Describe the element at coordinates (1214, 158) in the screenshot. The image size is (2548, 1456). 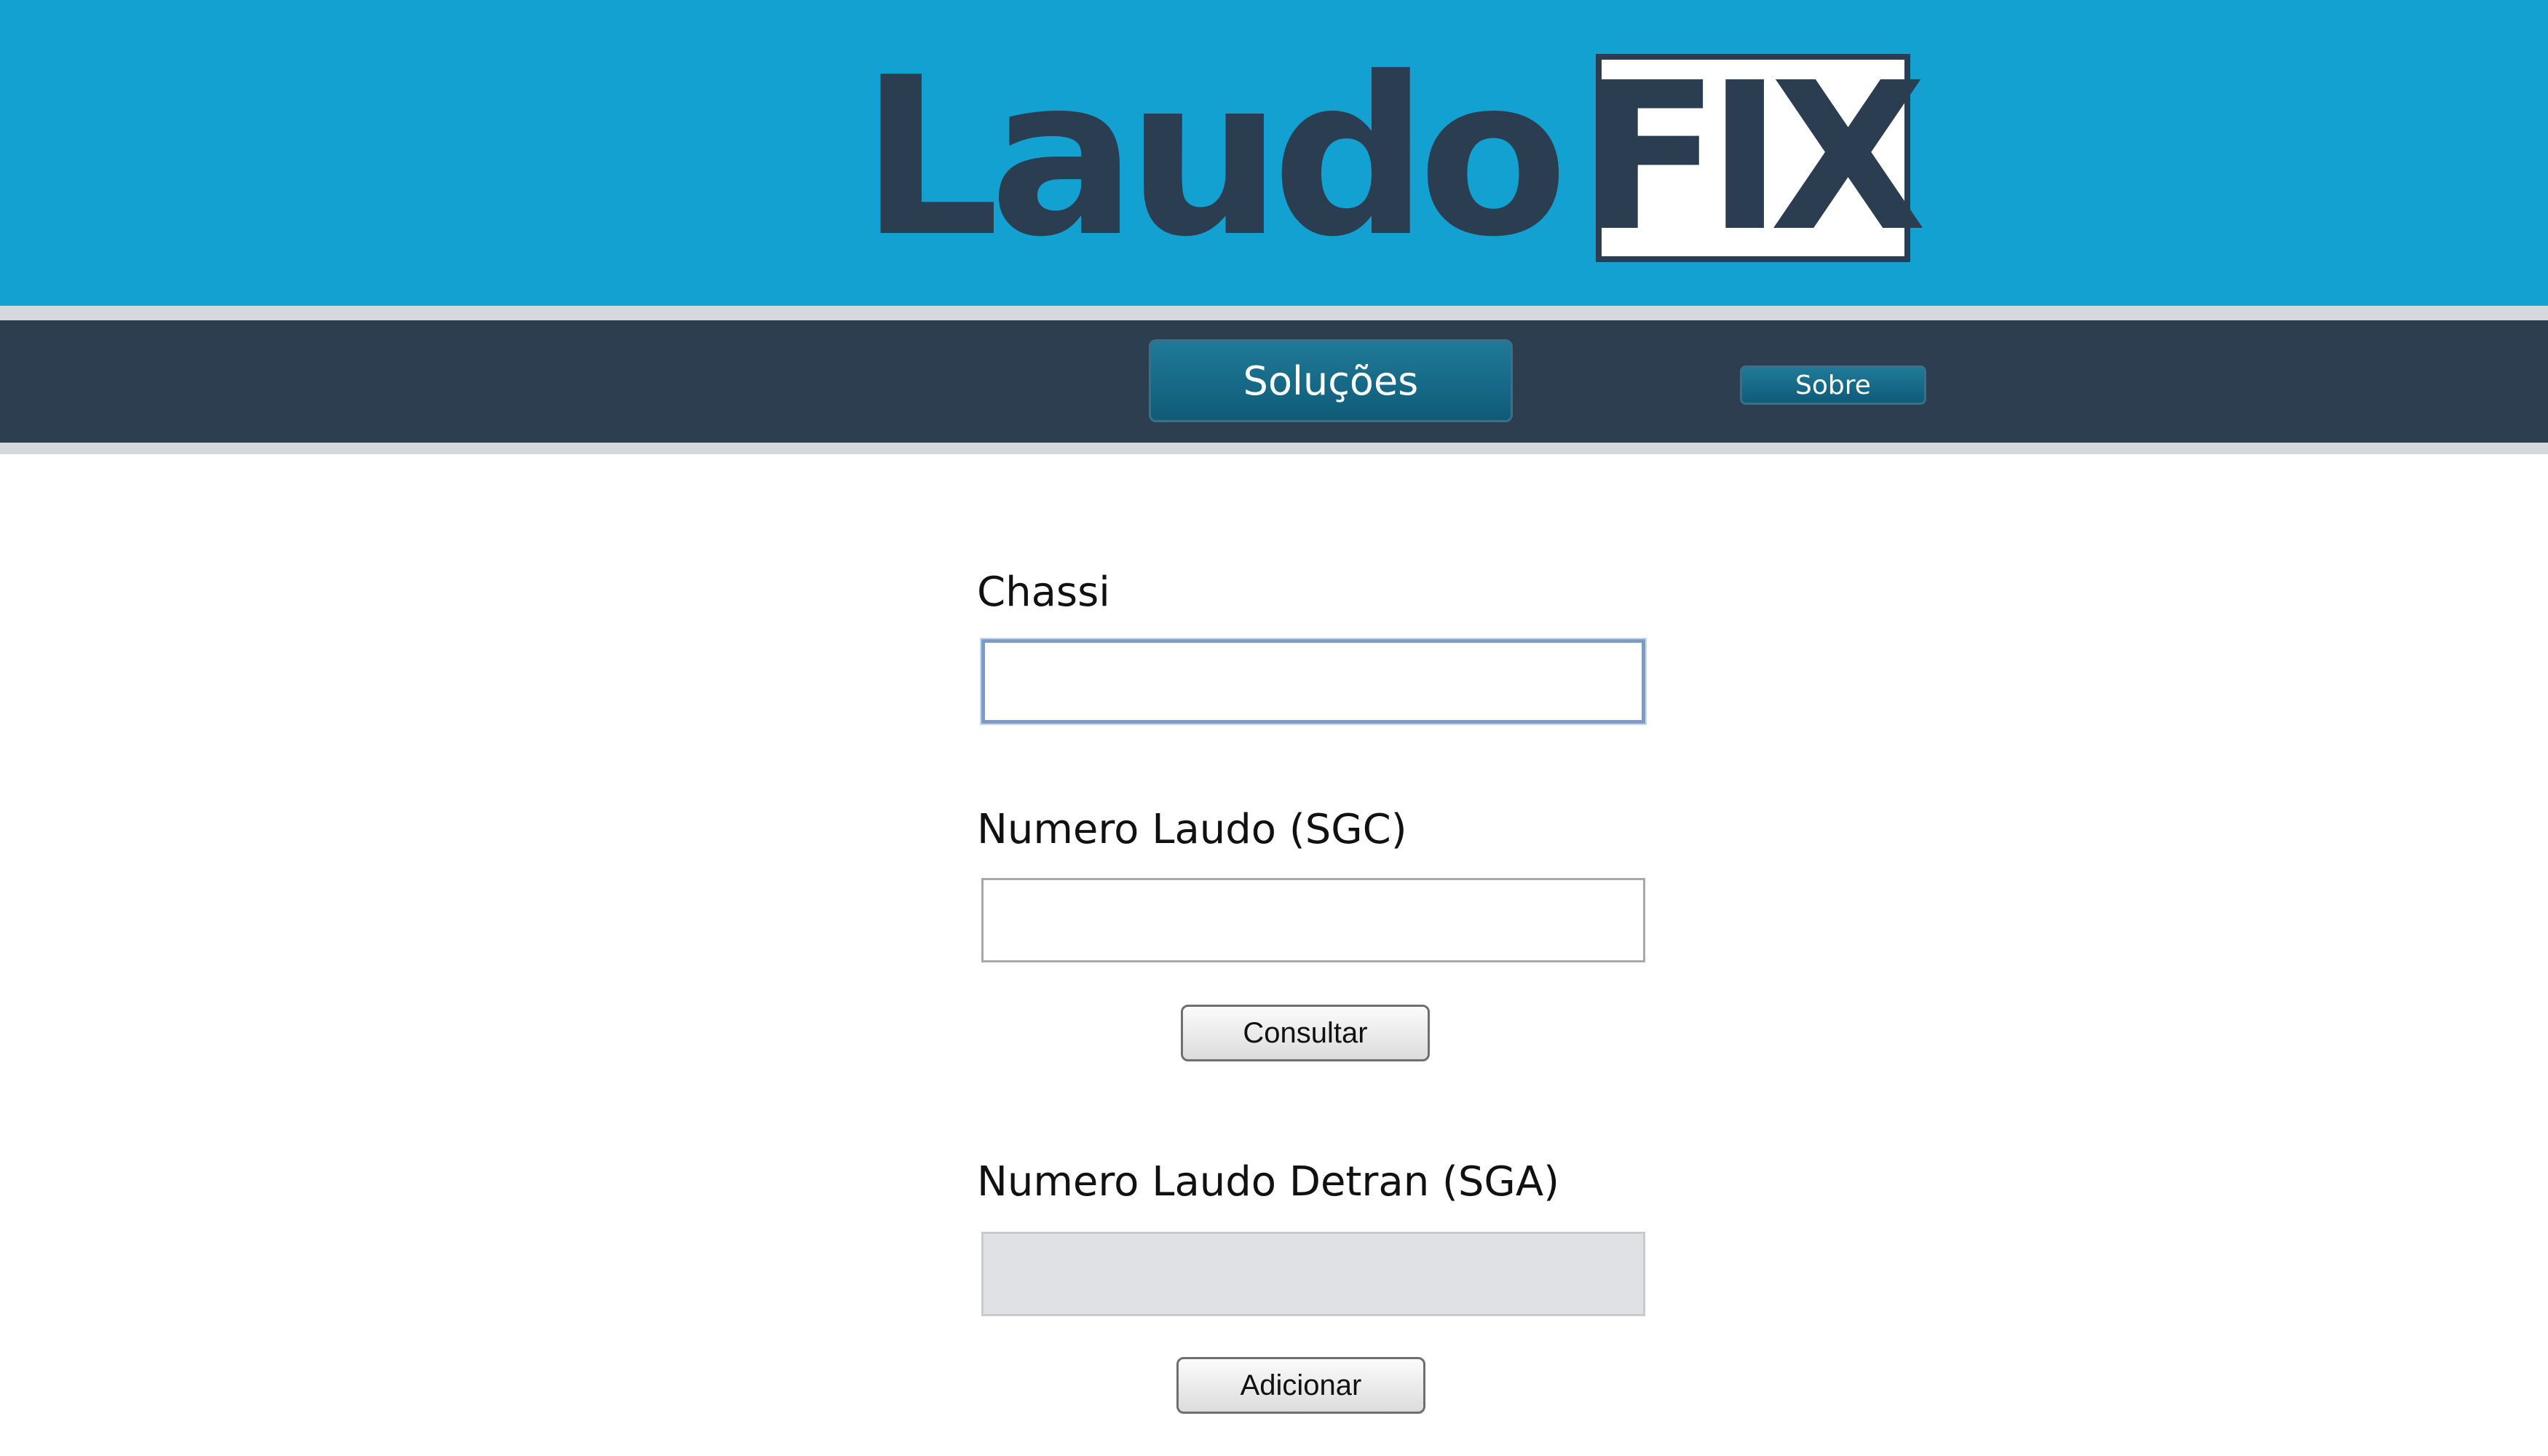
I see `logo-word-laudo: Laudo` at that location.